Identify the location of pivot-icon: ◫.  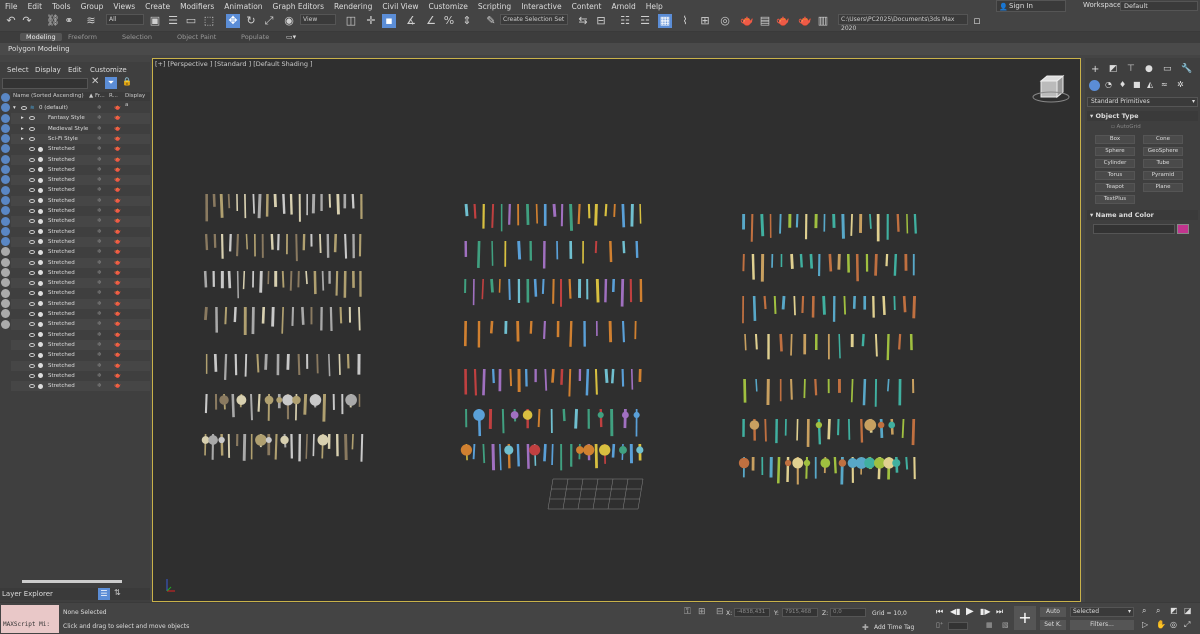
(351, 21).